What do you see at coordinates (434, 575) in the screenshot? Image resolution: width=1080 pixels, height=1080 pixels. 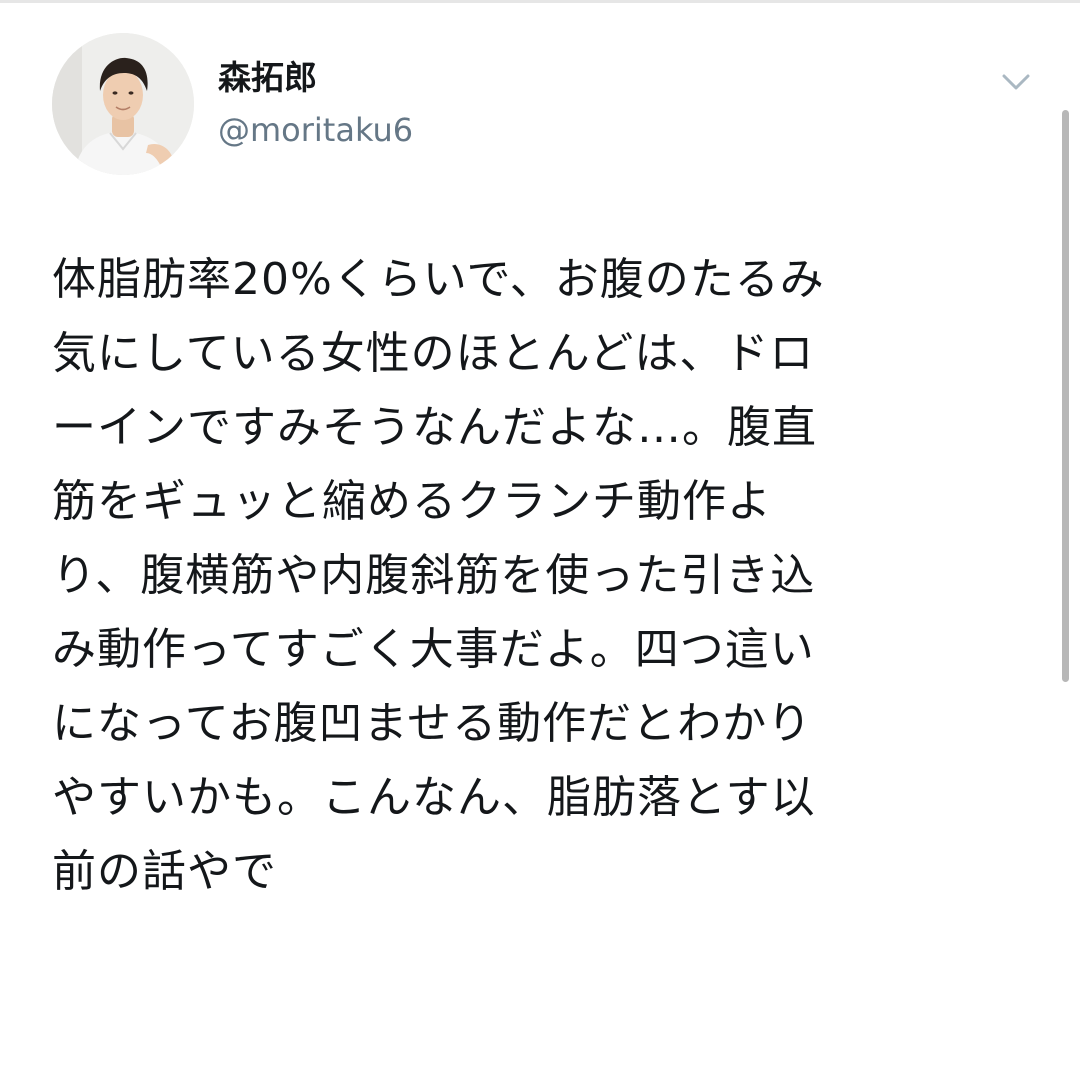 I see `tweet-text-line: り、腹横筋や内腹斜筋を使った引き込` at bounding box center [434, 575].